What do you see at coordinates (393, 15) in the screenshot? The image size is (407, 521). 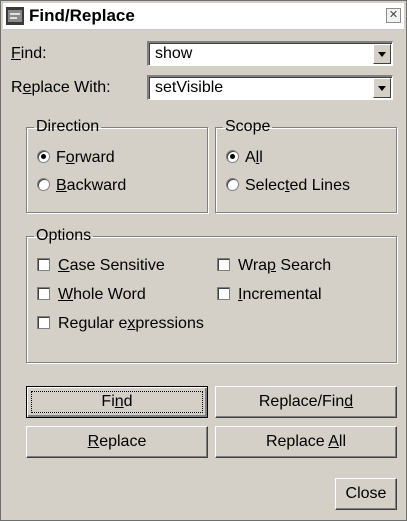 I see `close-icon: ✕` at bounding box center [393, 15].